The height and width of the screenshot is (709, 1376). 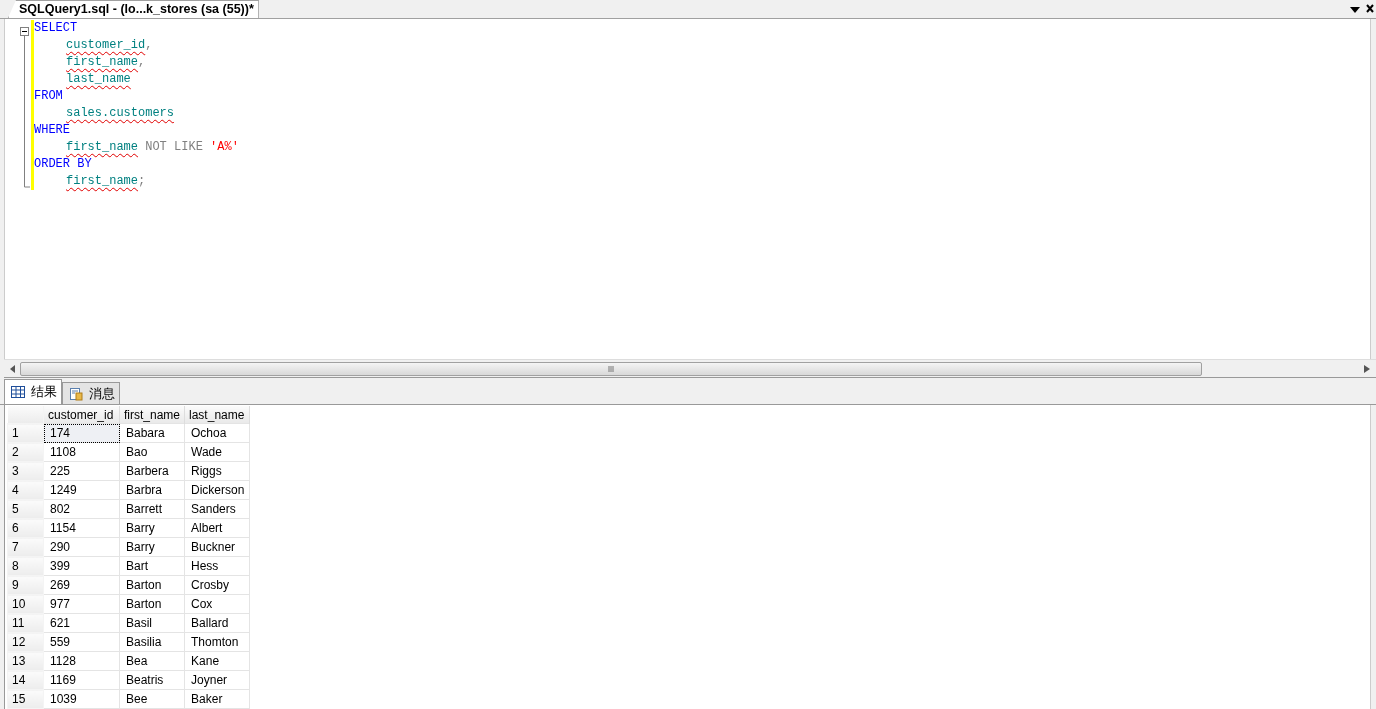 I want to click on table-cell: 1128, so click(x=81, y=661).